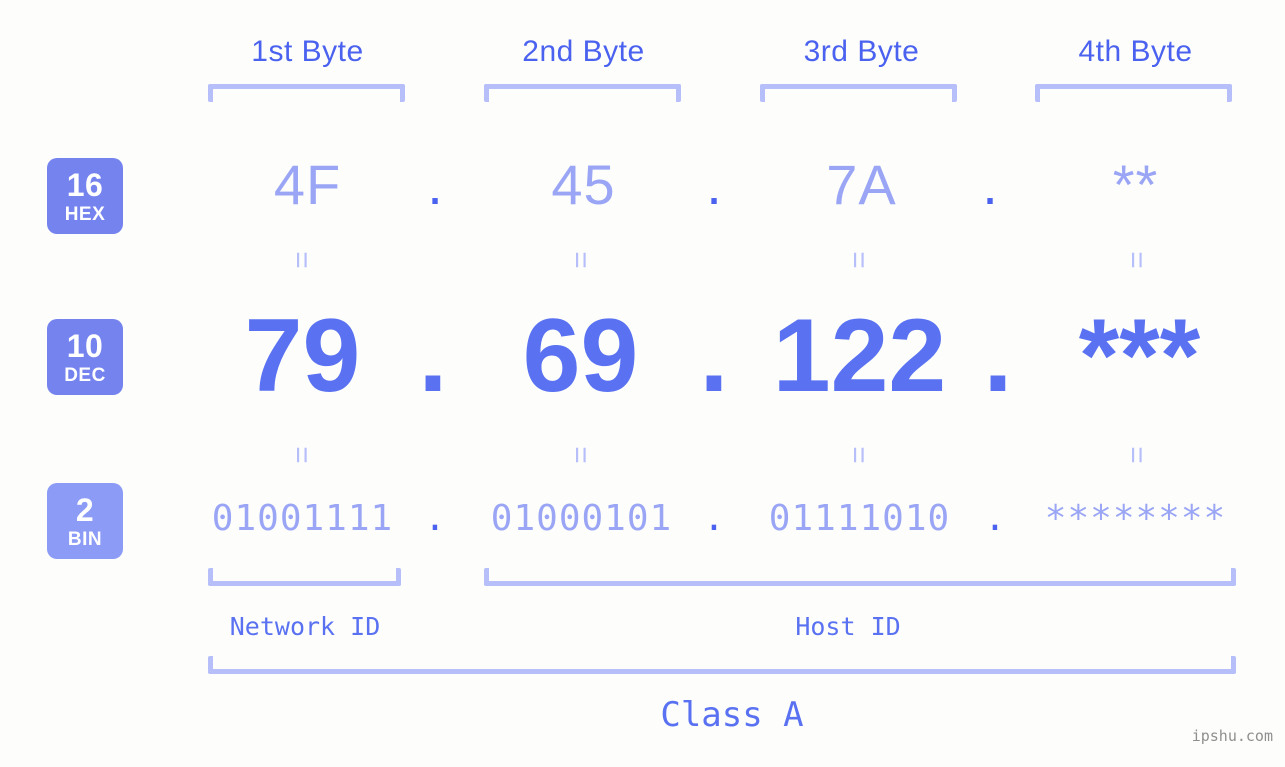  What do you see at coordinates (85, 539) in the screenshot?
I see `base-badge-bin-name: BIN` at bounding box center [85, 539].